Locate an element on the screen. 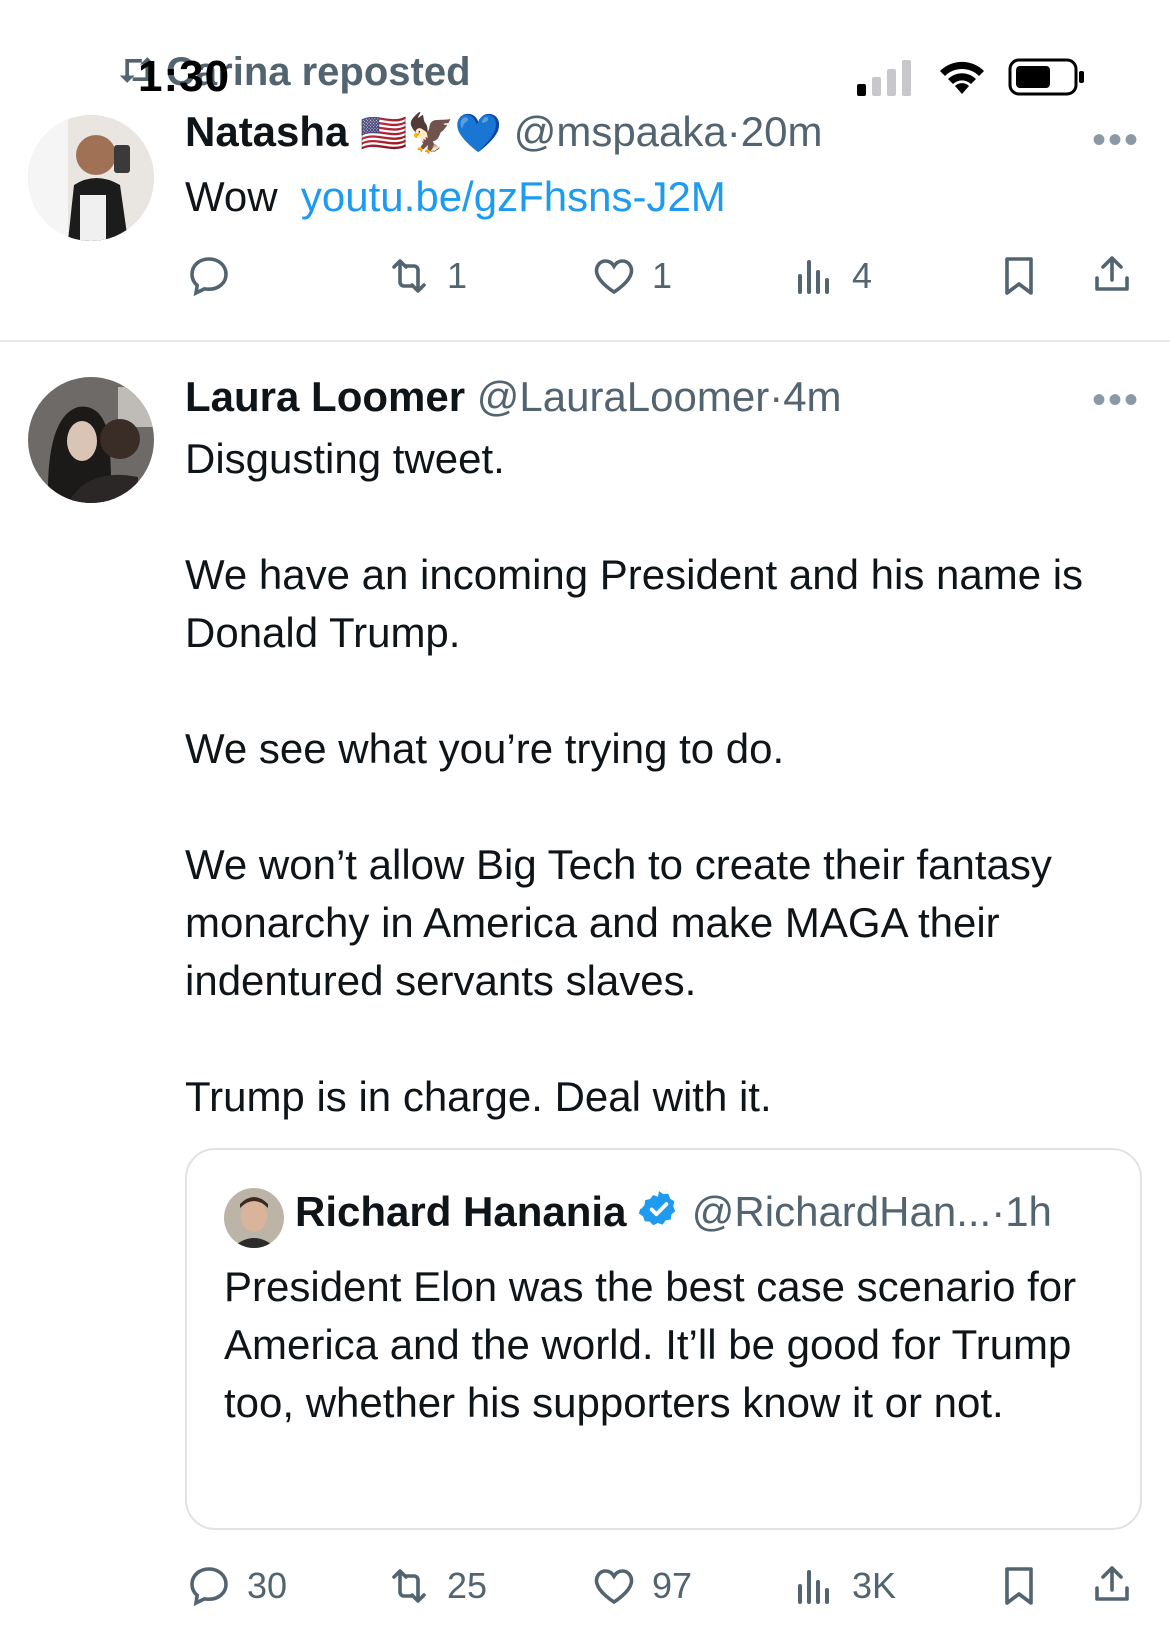  tweet-paragraph: We see what you’re trying to do. is located at coordinates (485, 748).